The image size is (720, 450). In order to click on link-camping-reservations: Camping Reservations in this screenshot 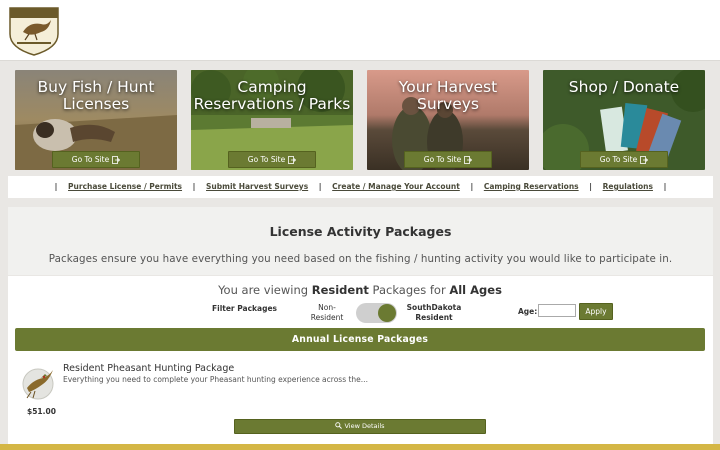, I will do `click(531, 186)`.